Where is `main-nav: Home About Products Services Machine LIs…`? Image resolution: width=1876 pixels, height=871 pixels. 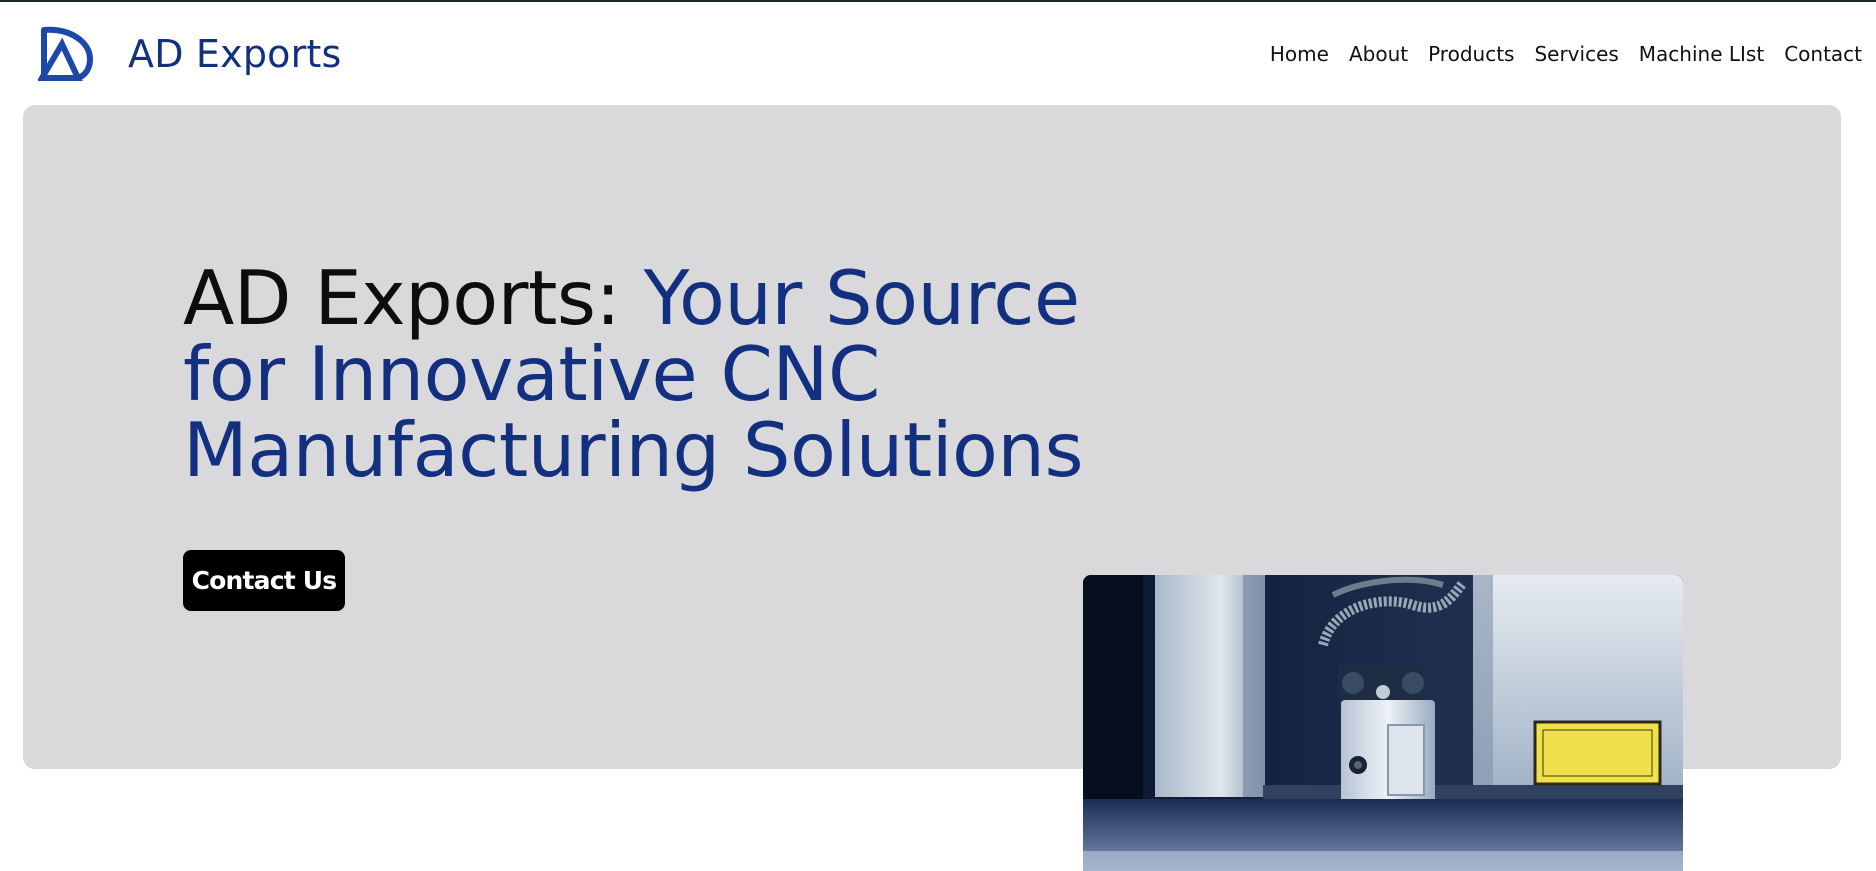 main-nav: Home About Products Services Machine LIs… is located at coordinates (1566, 54).